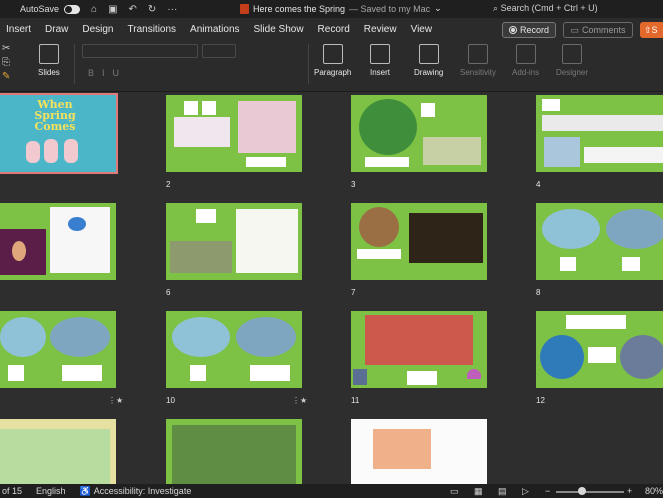  What do you see at coordinates (422, 378) in the screenshot?
I see `check-cross-card-image` at bounding box center [422, 378].